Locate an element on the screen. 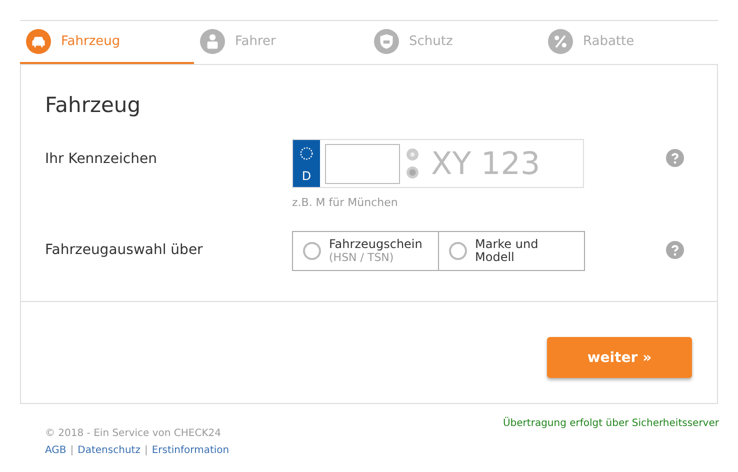  security-note: Übertragung erfolgt über Sicherheitsserver is located at coordinates (610, 424).